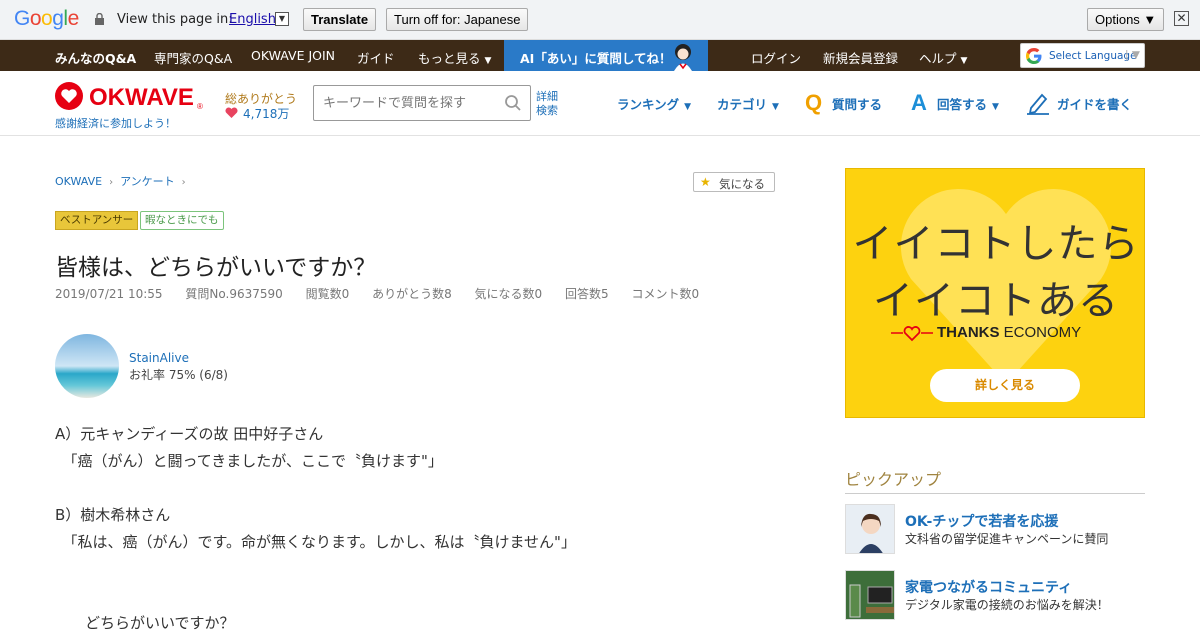  Describe the element at coordinates (742, 184) in the screenshot. I see `kininaru-label: 気になる` at that location.